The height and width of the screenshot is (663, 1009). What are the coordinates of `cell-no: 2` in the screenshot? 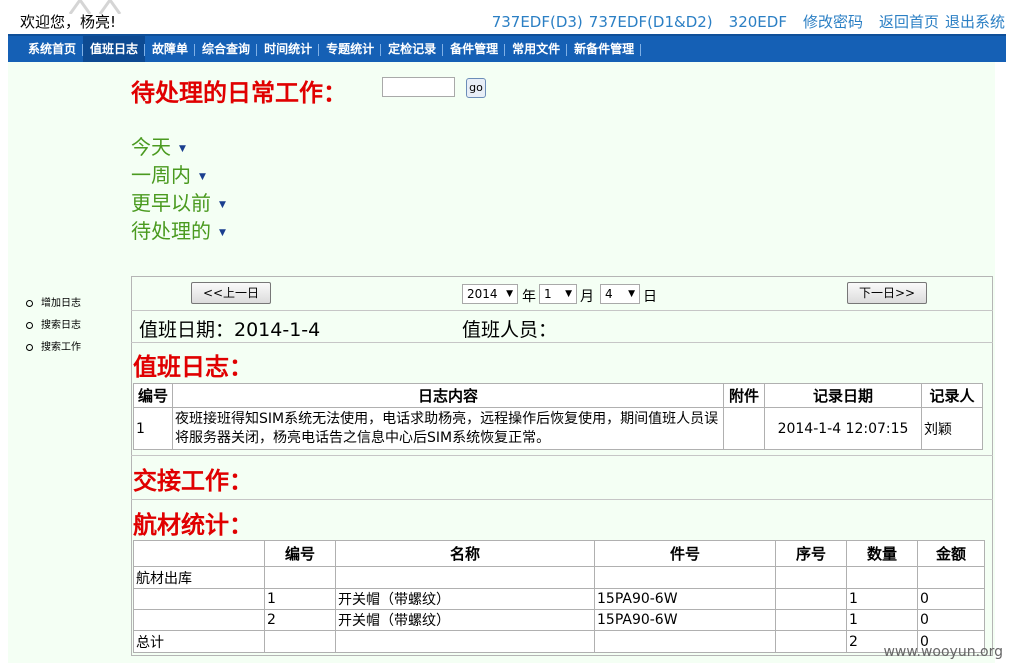 It's located at (300, 620).